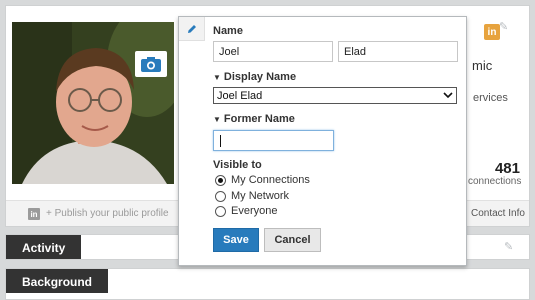  What do you see at coordinates (57, 281) in the screenshot?
I see `background-tab: Background` at bounding box center [57, 281].